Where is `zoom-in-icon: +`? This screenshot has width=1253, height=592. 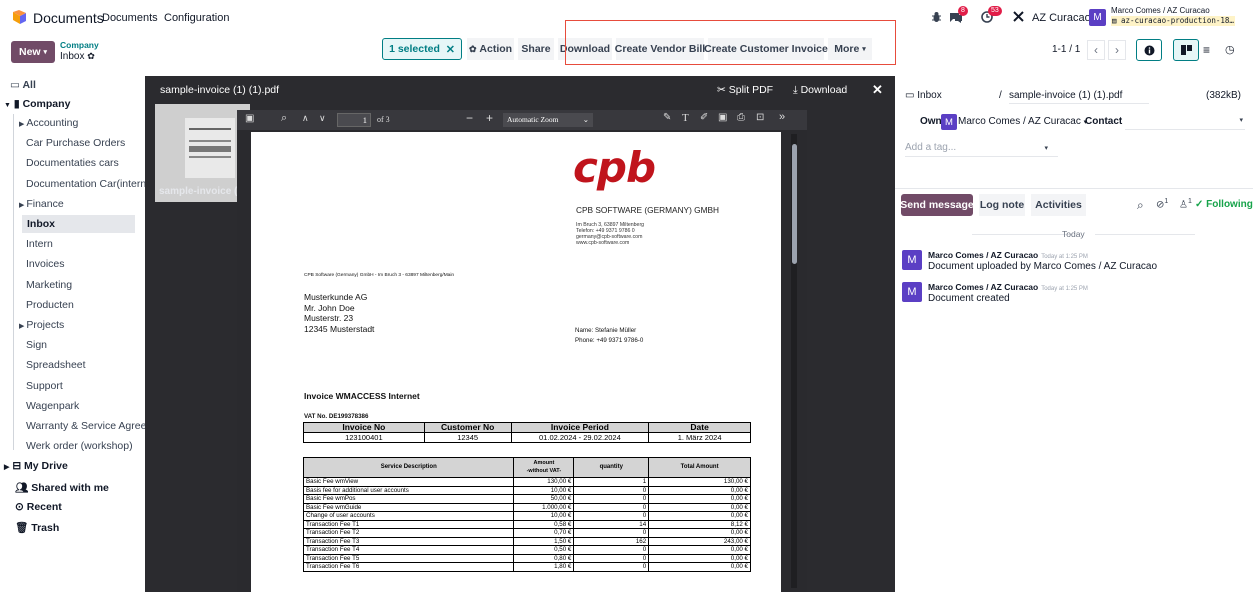 zoom-in-icon: + is located at coordinates (489, 118).